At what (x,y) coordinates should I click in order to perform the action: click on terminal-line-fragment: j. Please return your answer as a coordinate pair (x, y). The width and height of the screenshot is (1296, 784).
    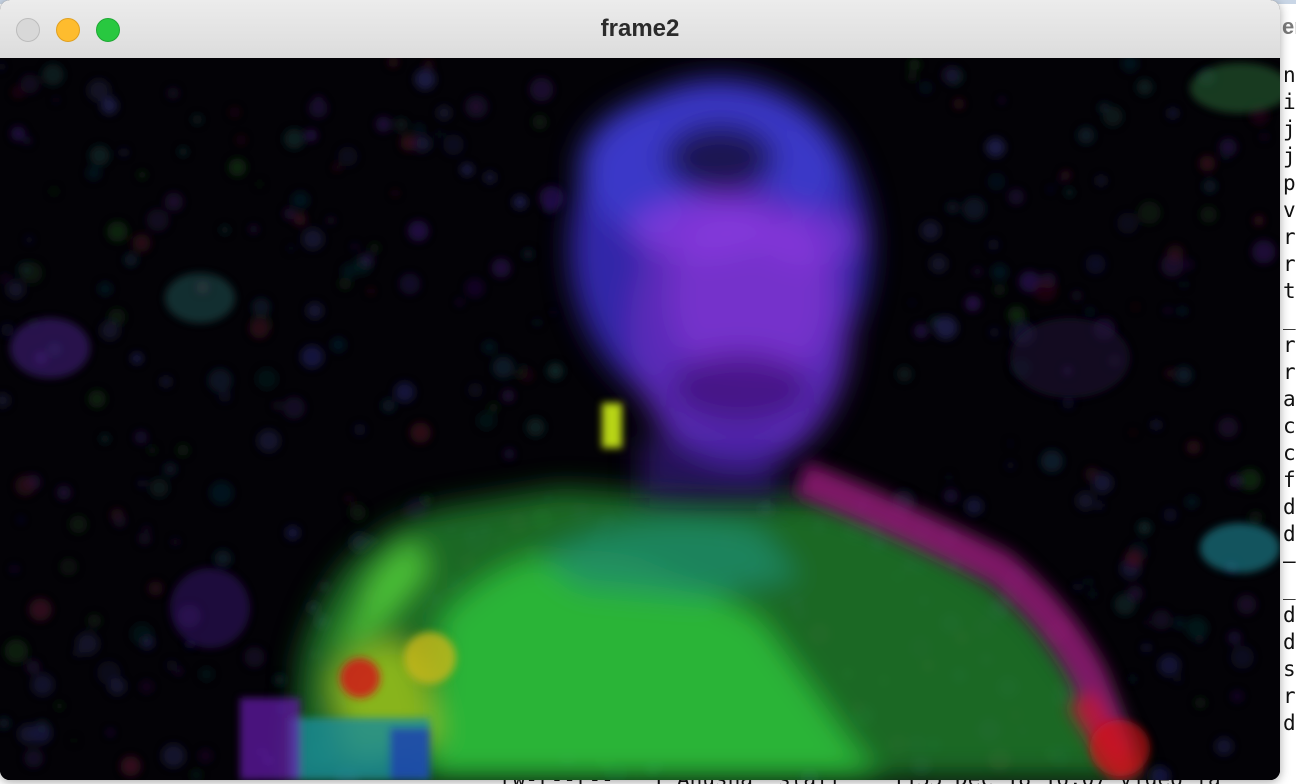
    Looking at the image, I should click on (1289, 129).